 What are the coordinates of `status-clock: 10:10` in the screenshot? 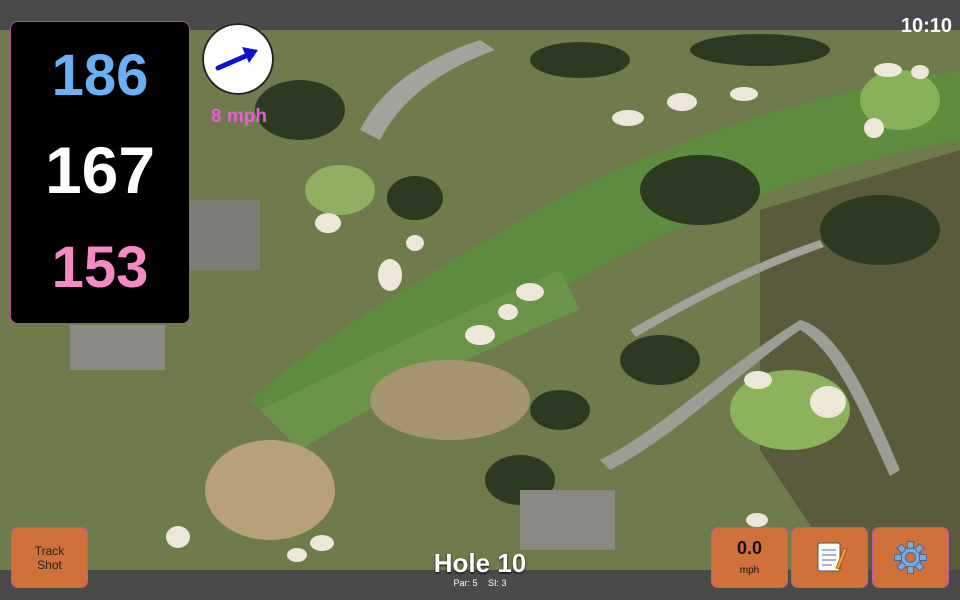 It's located at (926, 26).